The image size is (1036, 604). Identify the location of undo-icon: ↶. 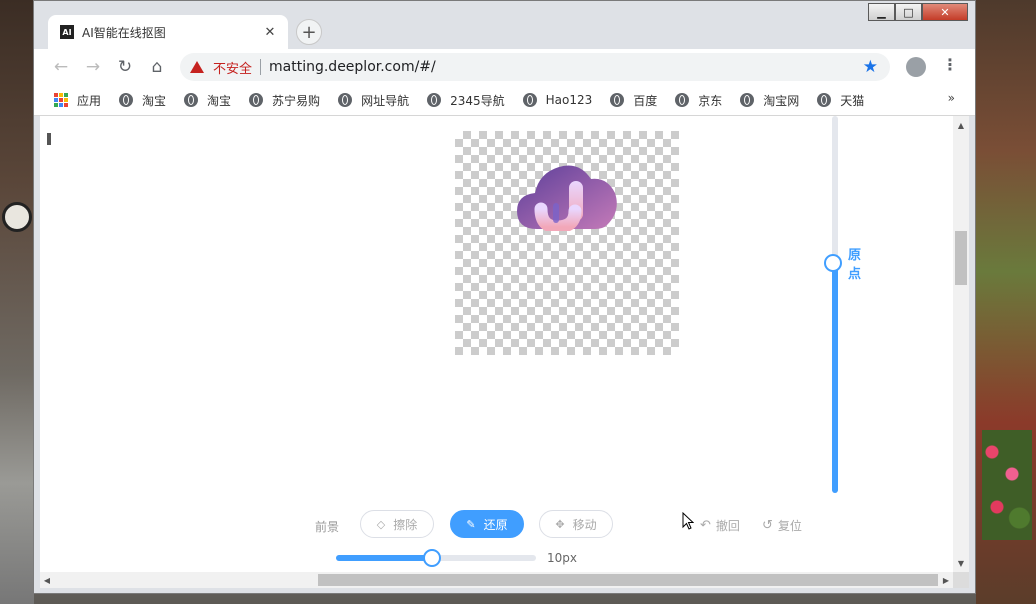
(705, 525).